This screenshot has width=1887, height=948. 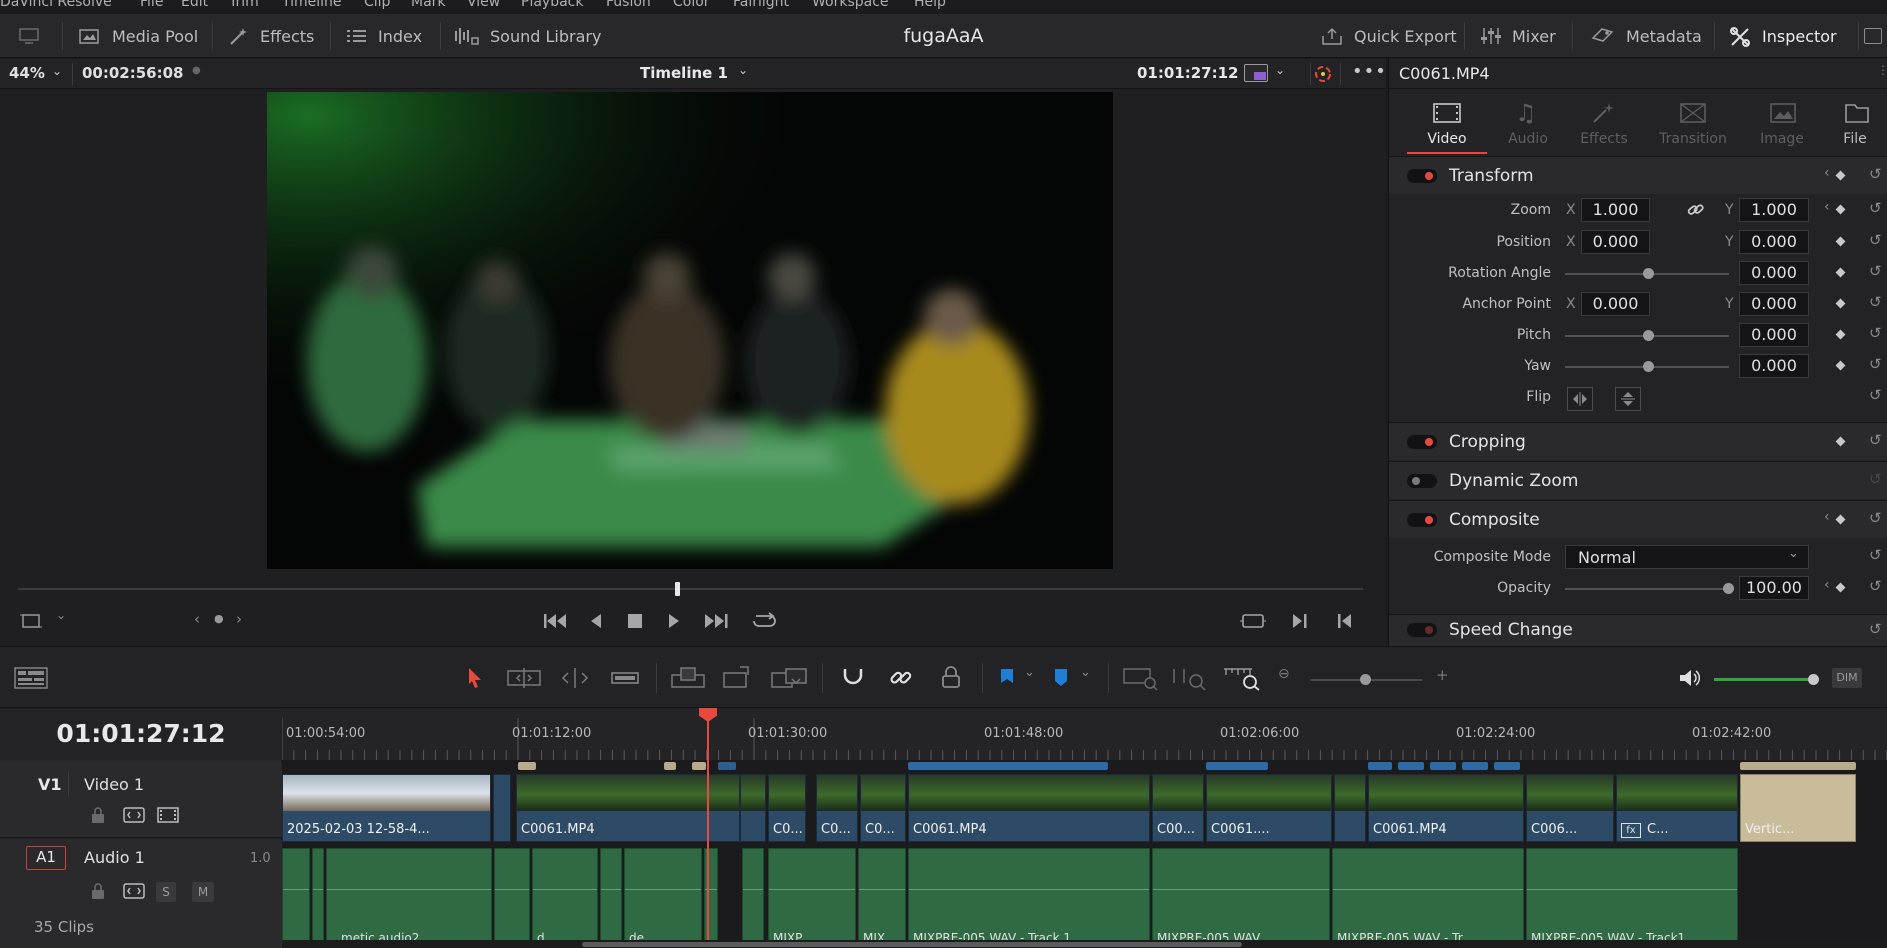 What do you see at coordinates (1256, 73) in the screenshot?
I see `proxy-icon` at bounding box center [1256, 73].